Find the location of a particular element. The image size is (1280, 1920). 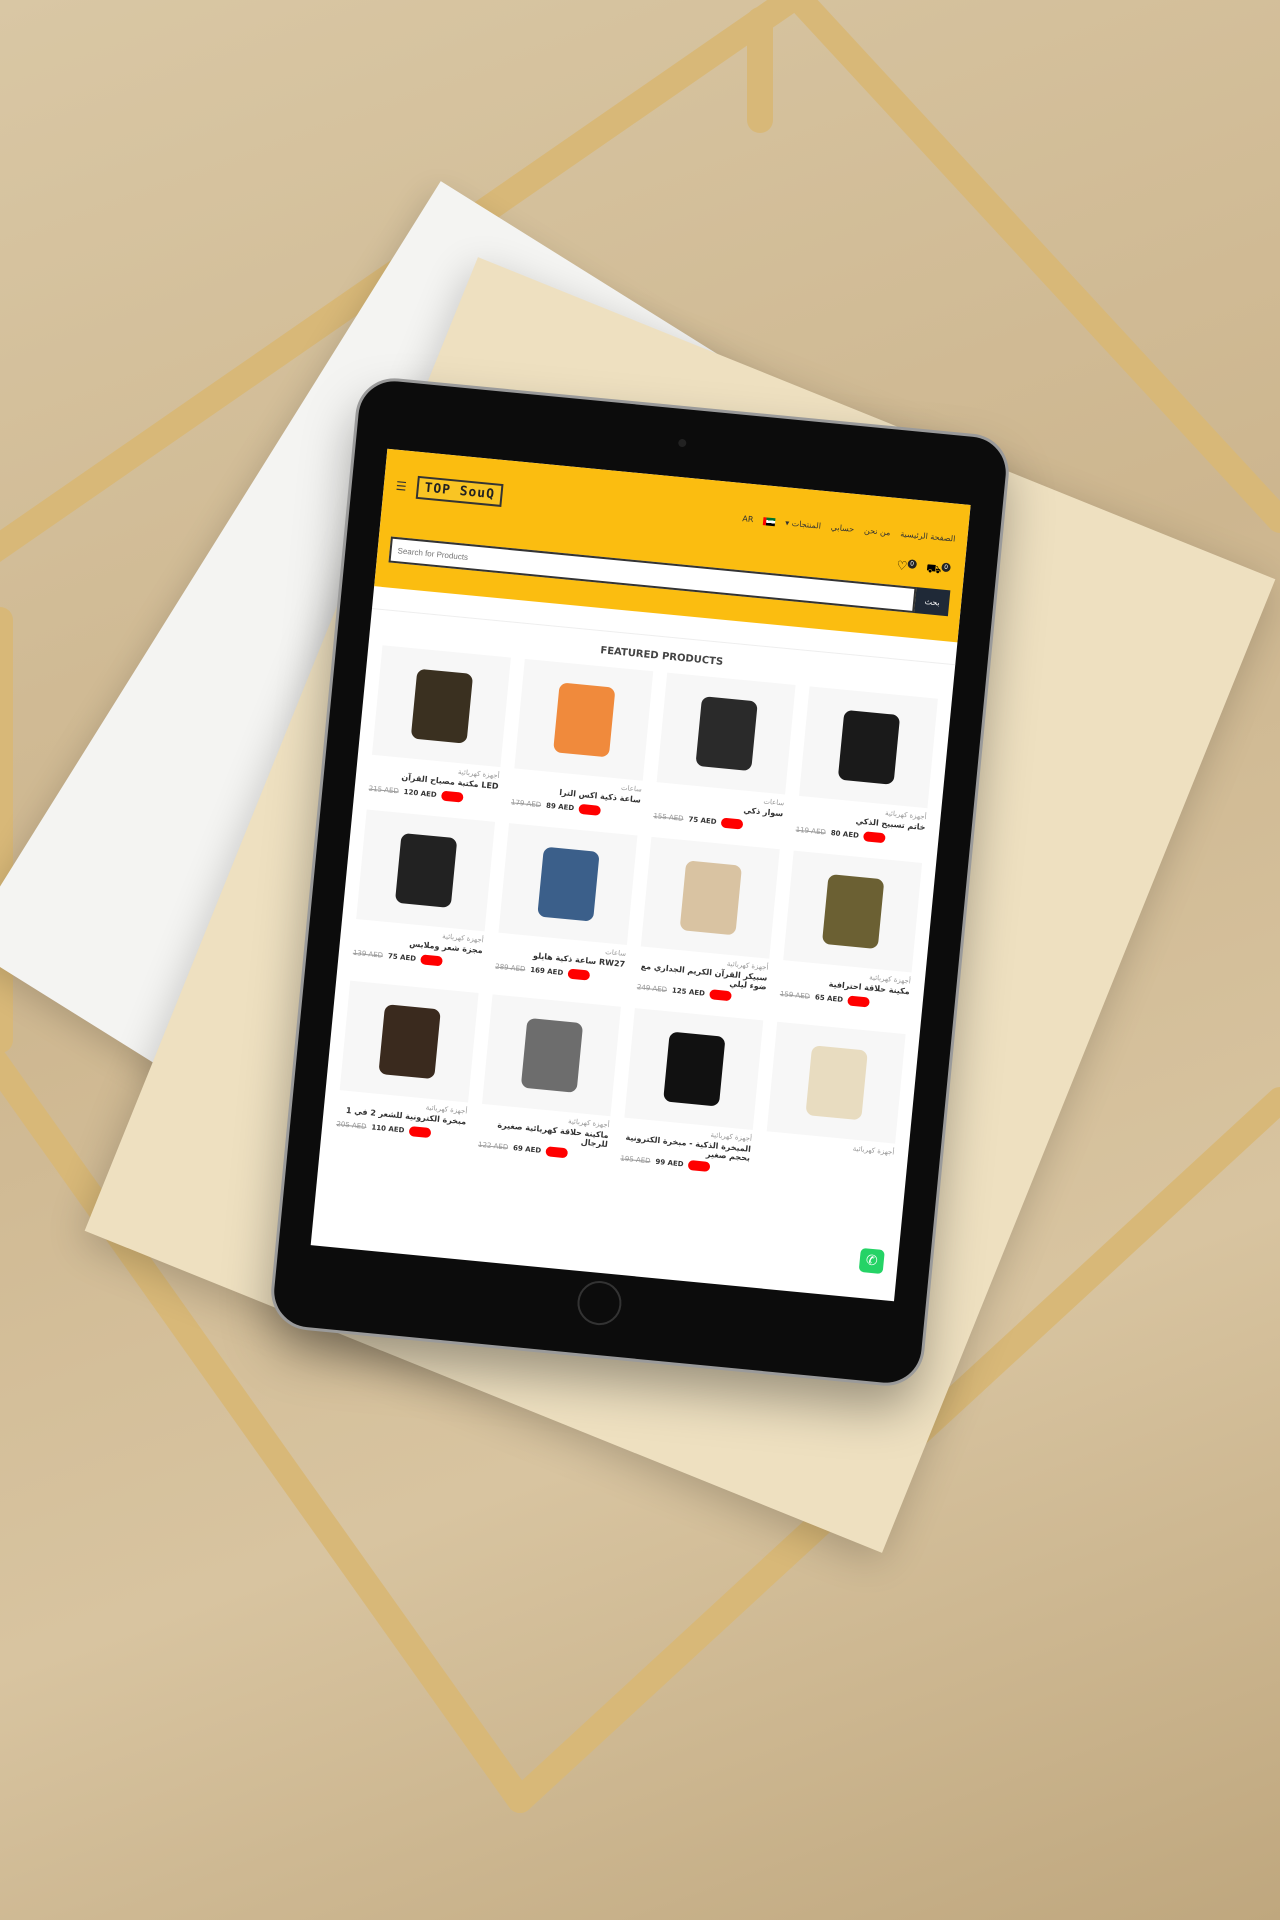

product-card: ساعات سوار ذكي 155 AED 75 AED is located at coordinates (724, 753).